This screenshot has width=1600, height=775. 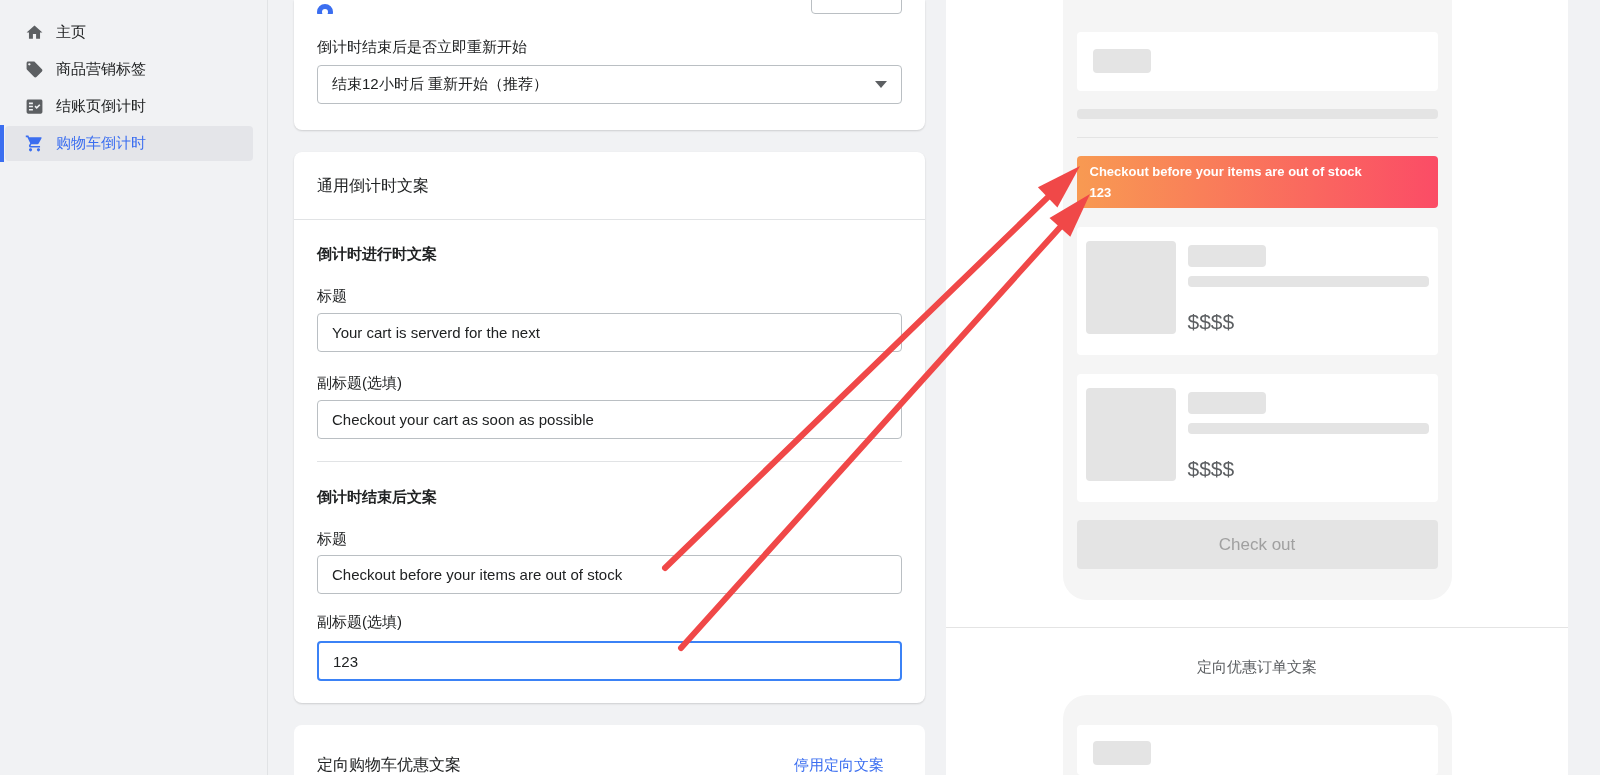 What do you see at coordinates (609, 661) in the screenshot?
I see `text-field: 123` at bounding box center [609, 661].